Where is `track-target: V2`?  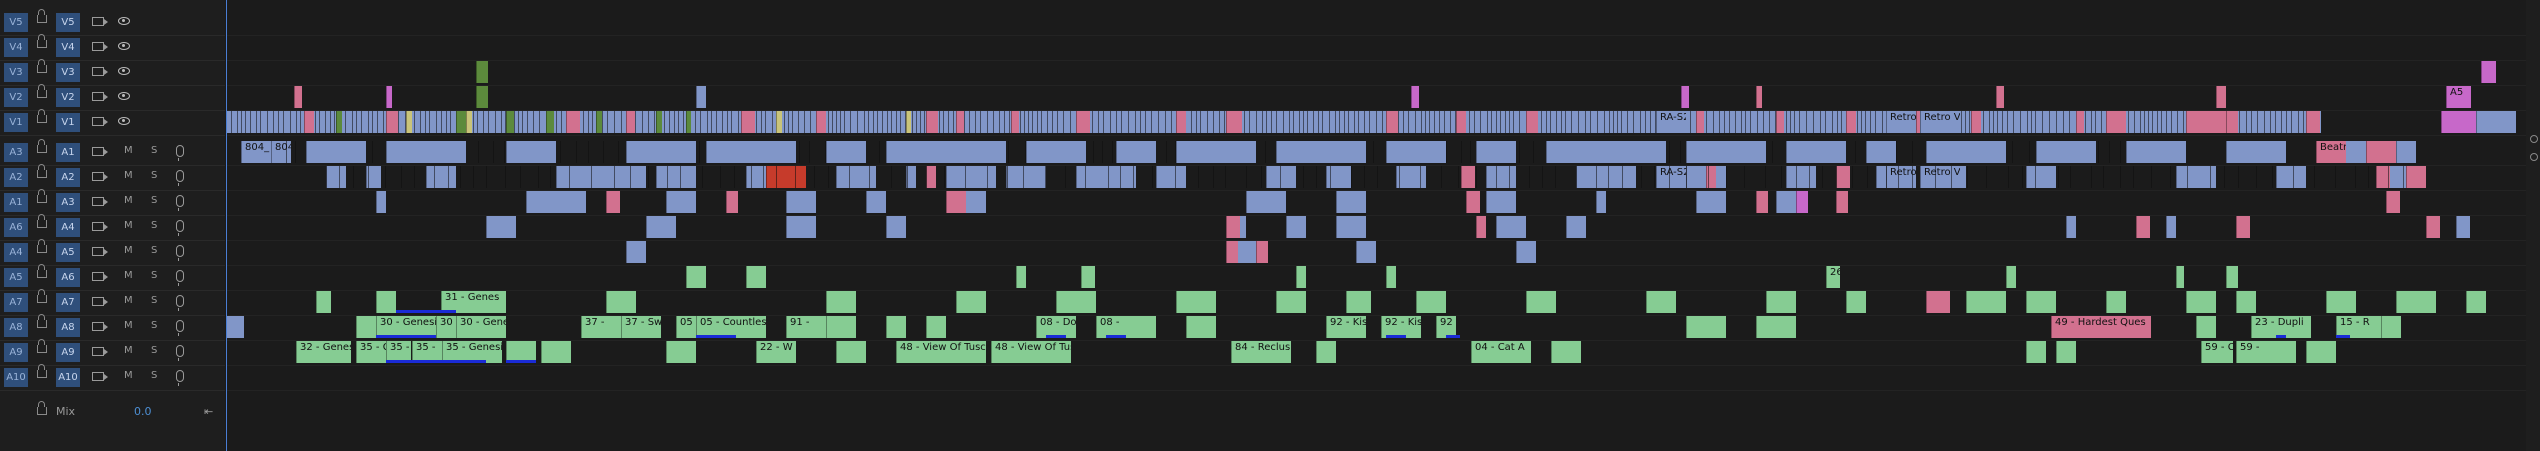
track-target: V2 is located at coordinates (68, 97).